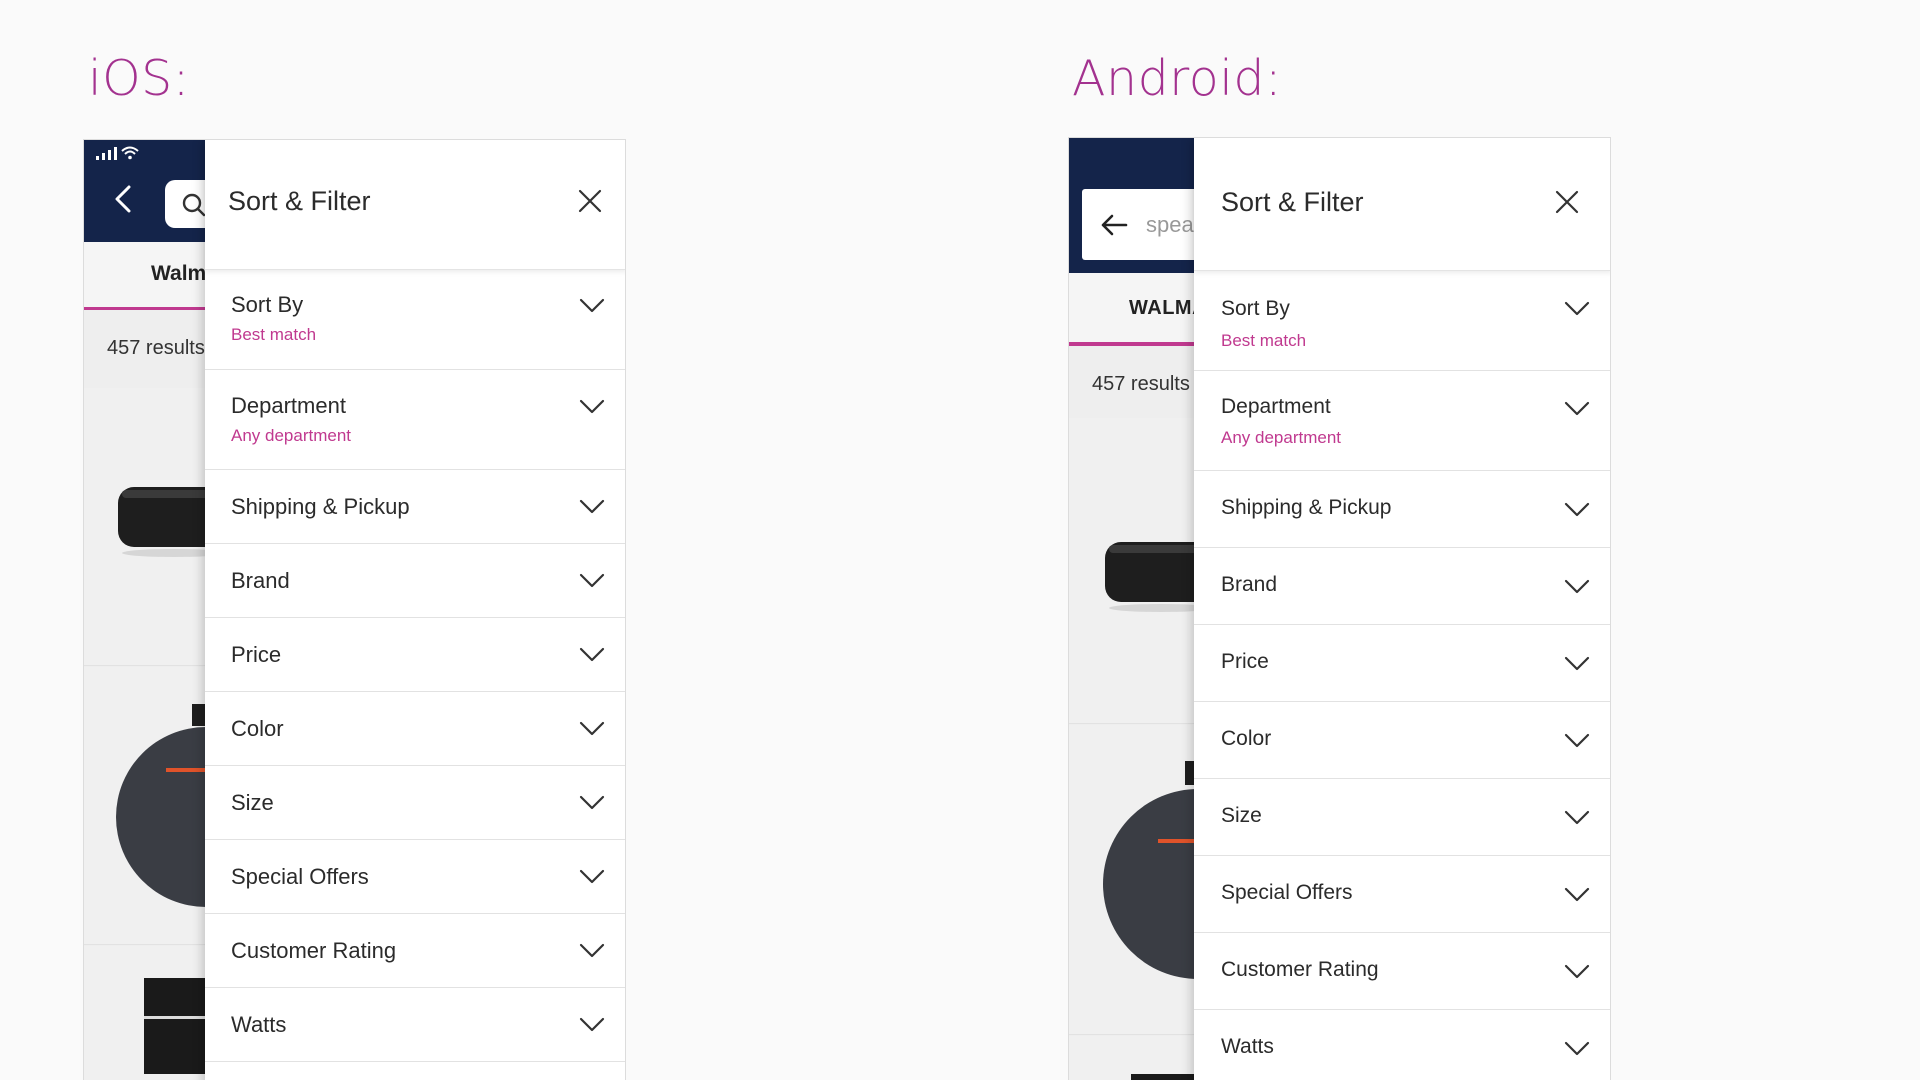 The image size is (1920, 1080). I want to click on status-bar, so click(118, 153).